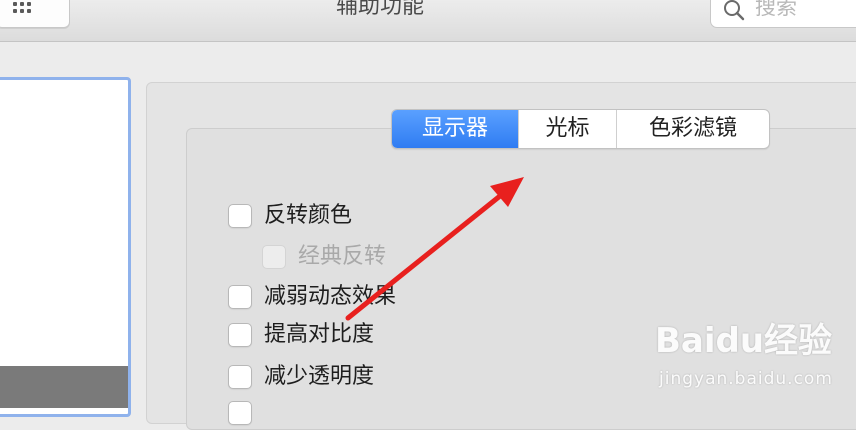  Describe the element at coordinates (746, 379) in the screenshot. I see `watermark-url: jingyan.baidu.com` at that location.